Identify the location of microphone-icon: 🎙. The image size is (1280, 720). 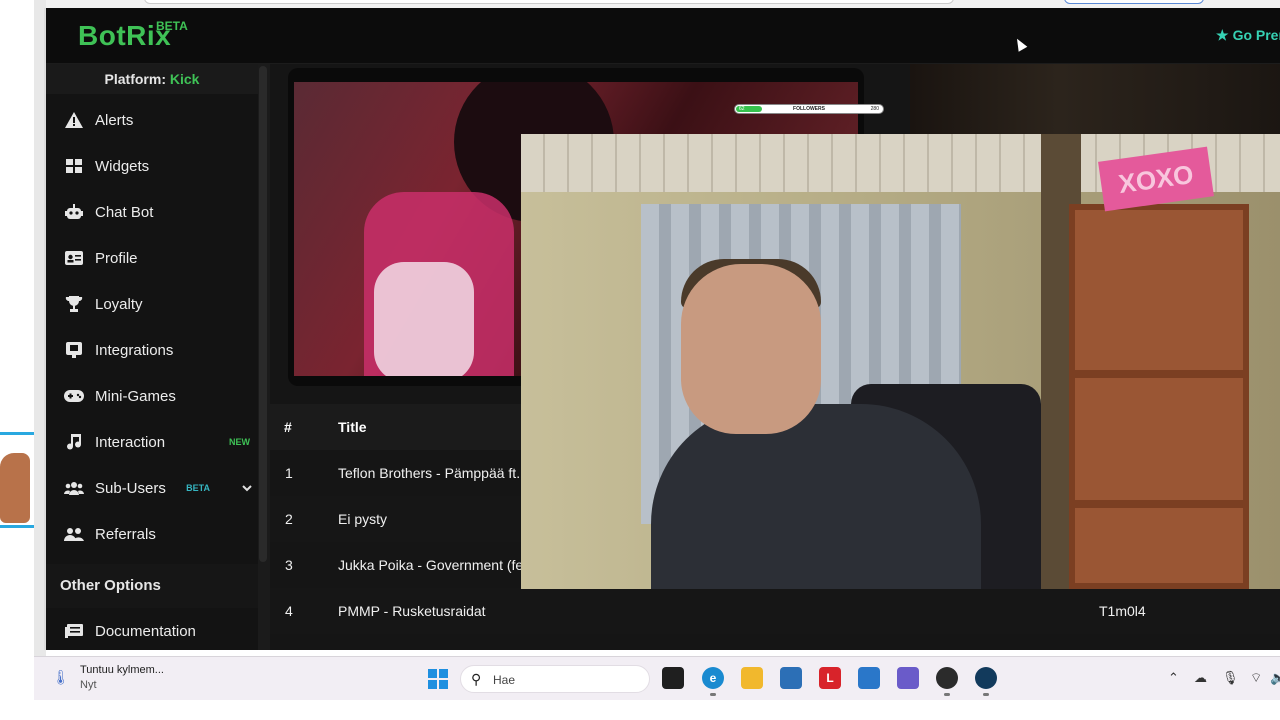
(1230, 678).